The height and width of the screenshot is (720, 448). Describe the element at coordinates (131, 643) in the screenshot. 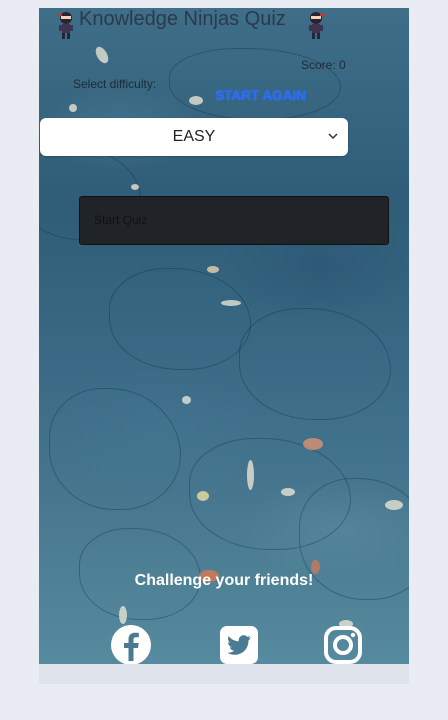

I see `facebook-icon` at that location.